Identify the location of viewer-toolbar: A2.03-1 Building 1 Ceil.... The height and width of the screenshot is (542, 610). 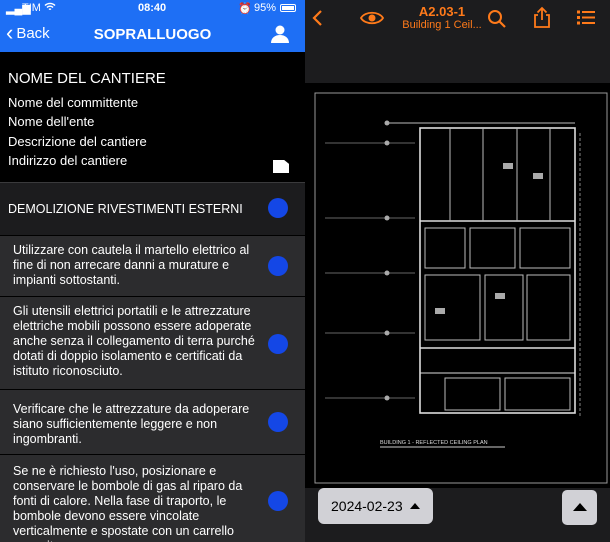
(457, 19).